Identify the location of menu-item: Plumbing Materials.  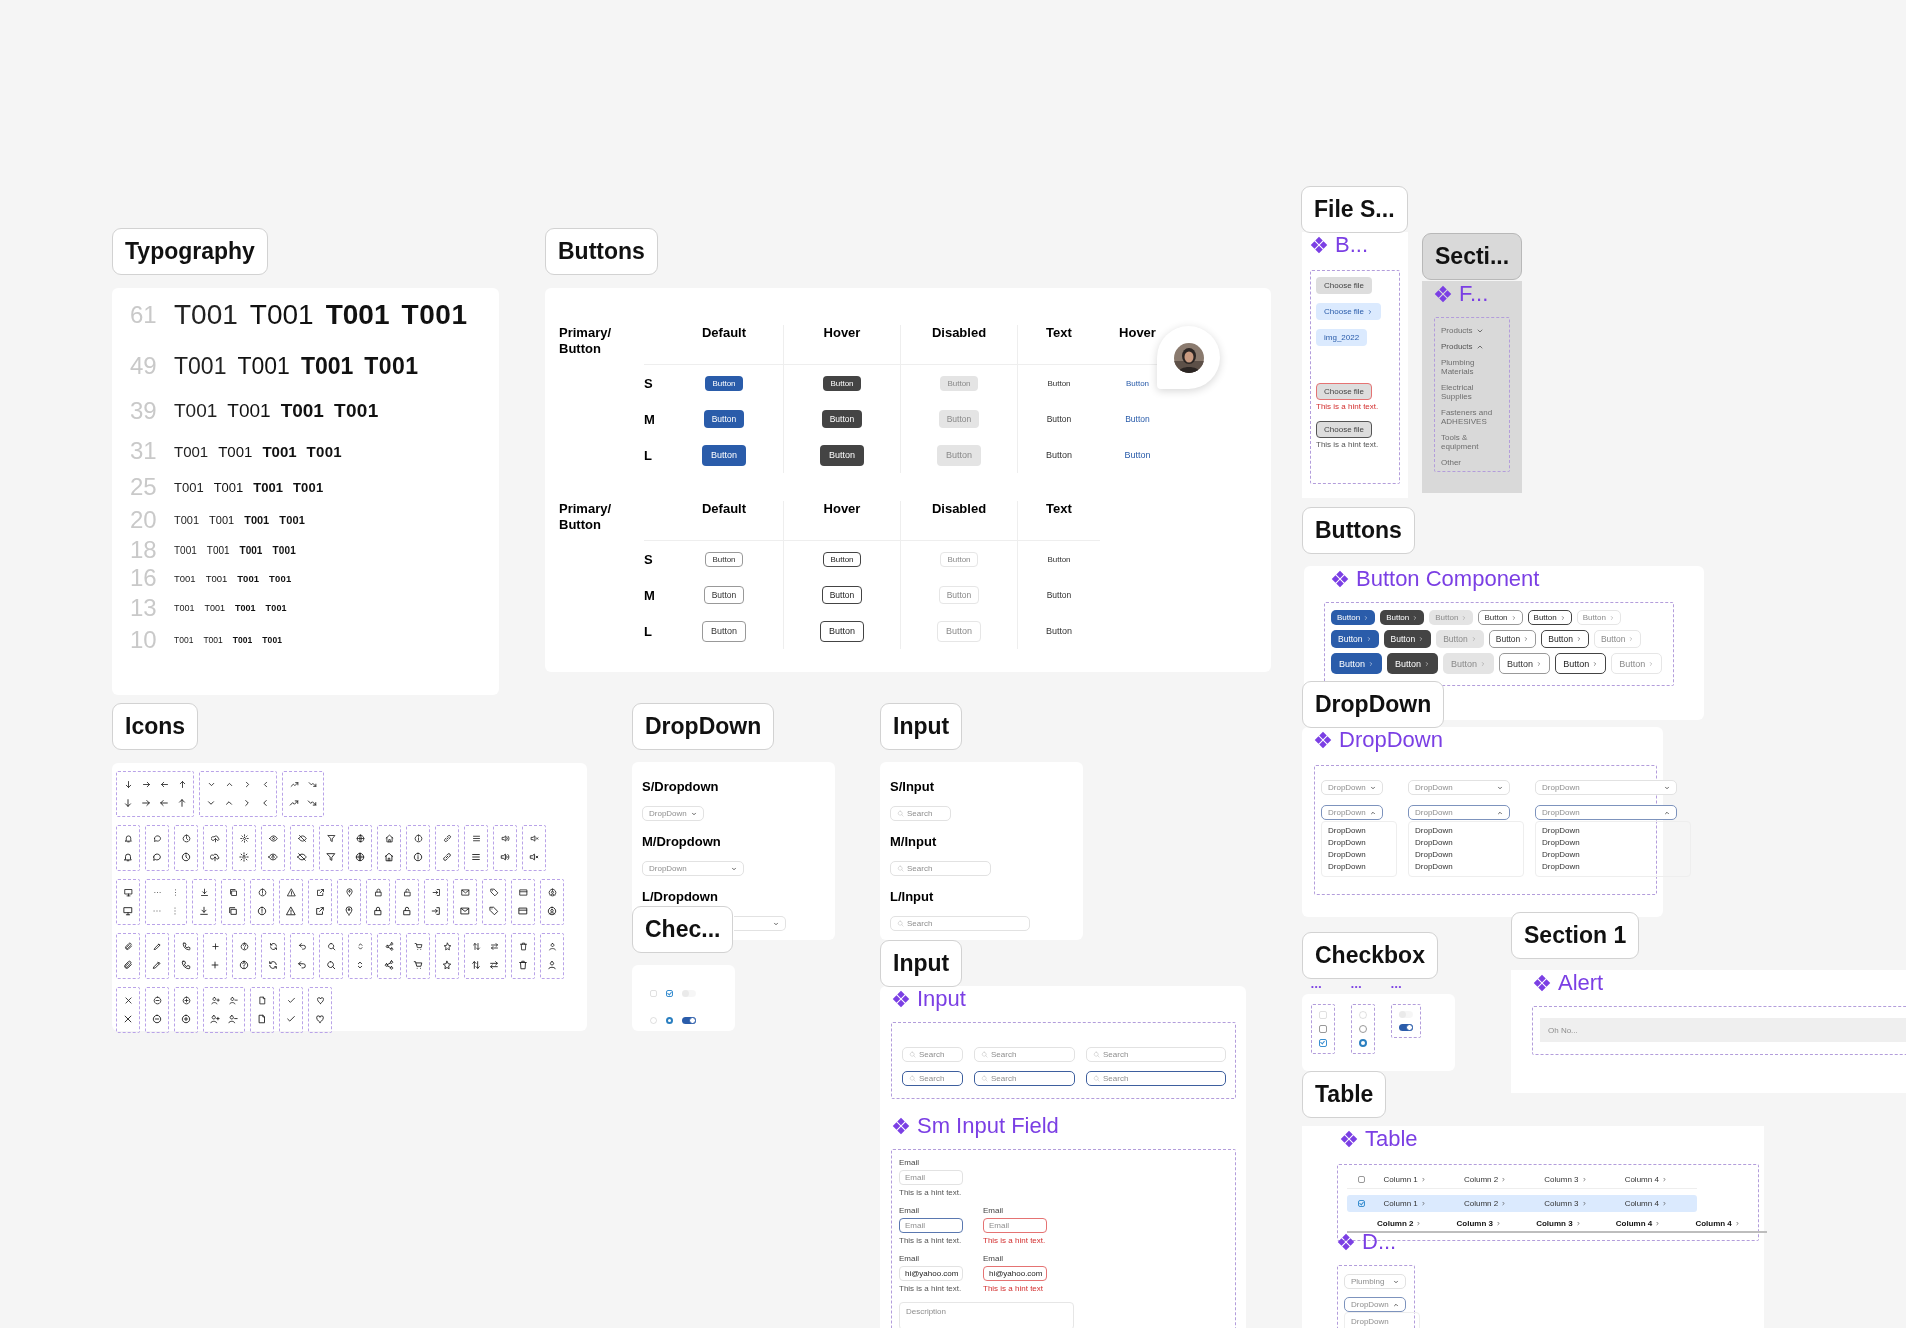
(1472, 367).